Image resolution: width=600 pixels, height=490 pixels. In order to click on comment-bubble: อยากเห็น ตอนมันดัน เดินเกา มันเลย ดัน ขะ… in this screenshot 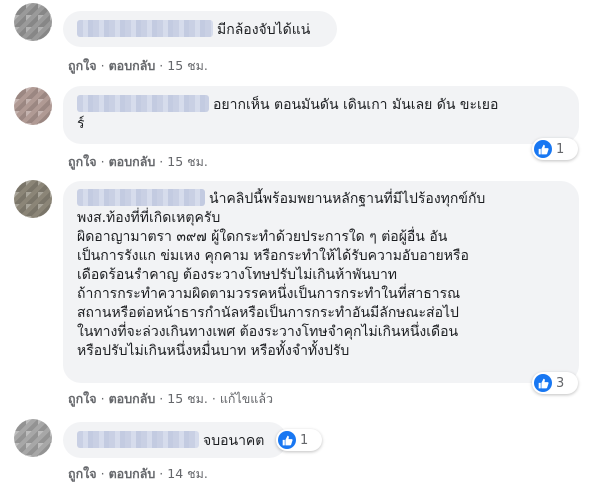, I will do `click(321, 115)`.